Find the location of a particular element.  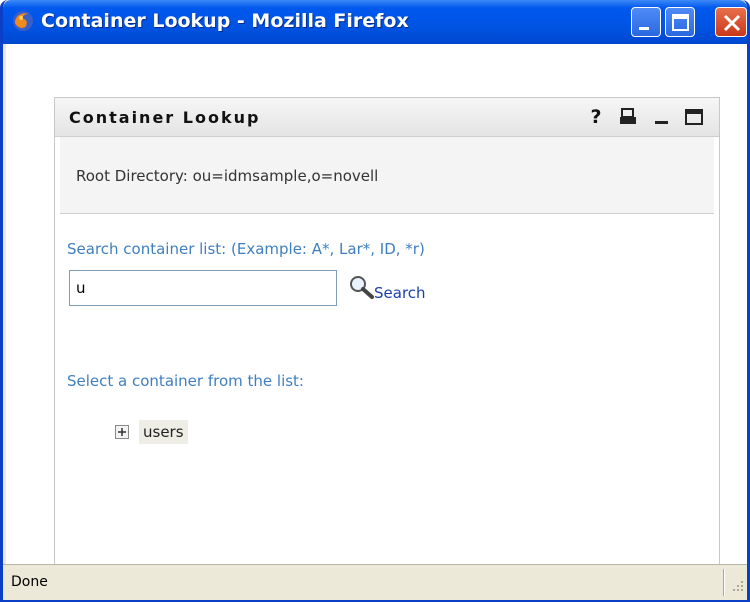

magnifier-icon is located at coordinates (362, 287).